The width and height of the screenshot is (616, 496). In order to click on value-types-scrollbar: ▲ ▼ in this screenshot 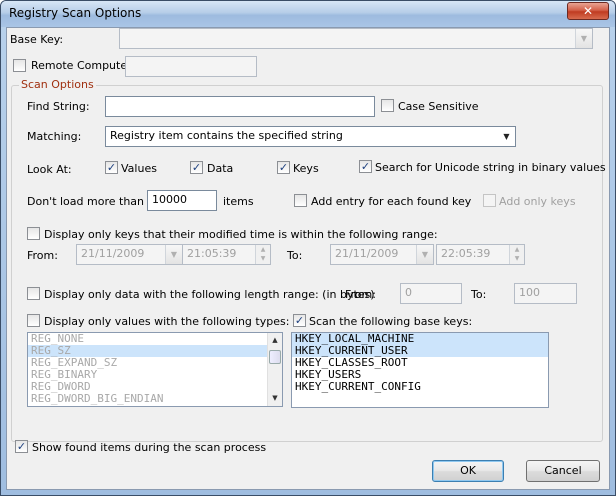, I will do `click(274, 369)`.